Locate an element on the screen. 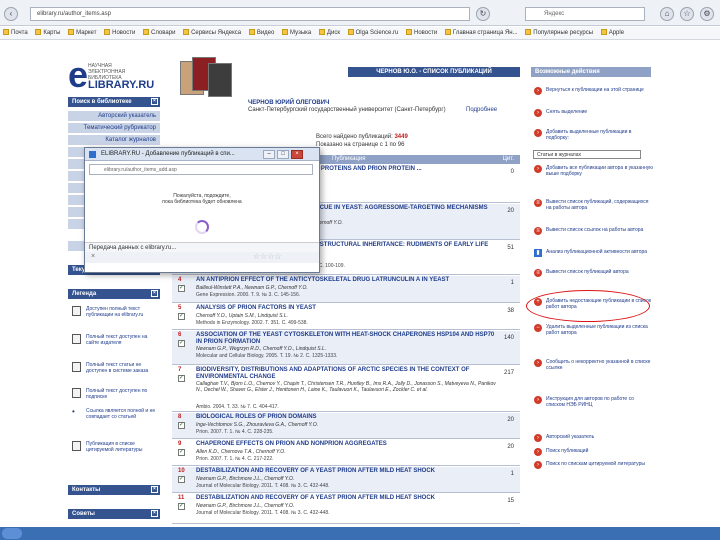  bookmark: Карты is located at coordinates (47, 32).